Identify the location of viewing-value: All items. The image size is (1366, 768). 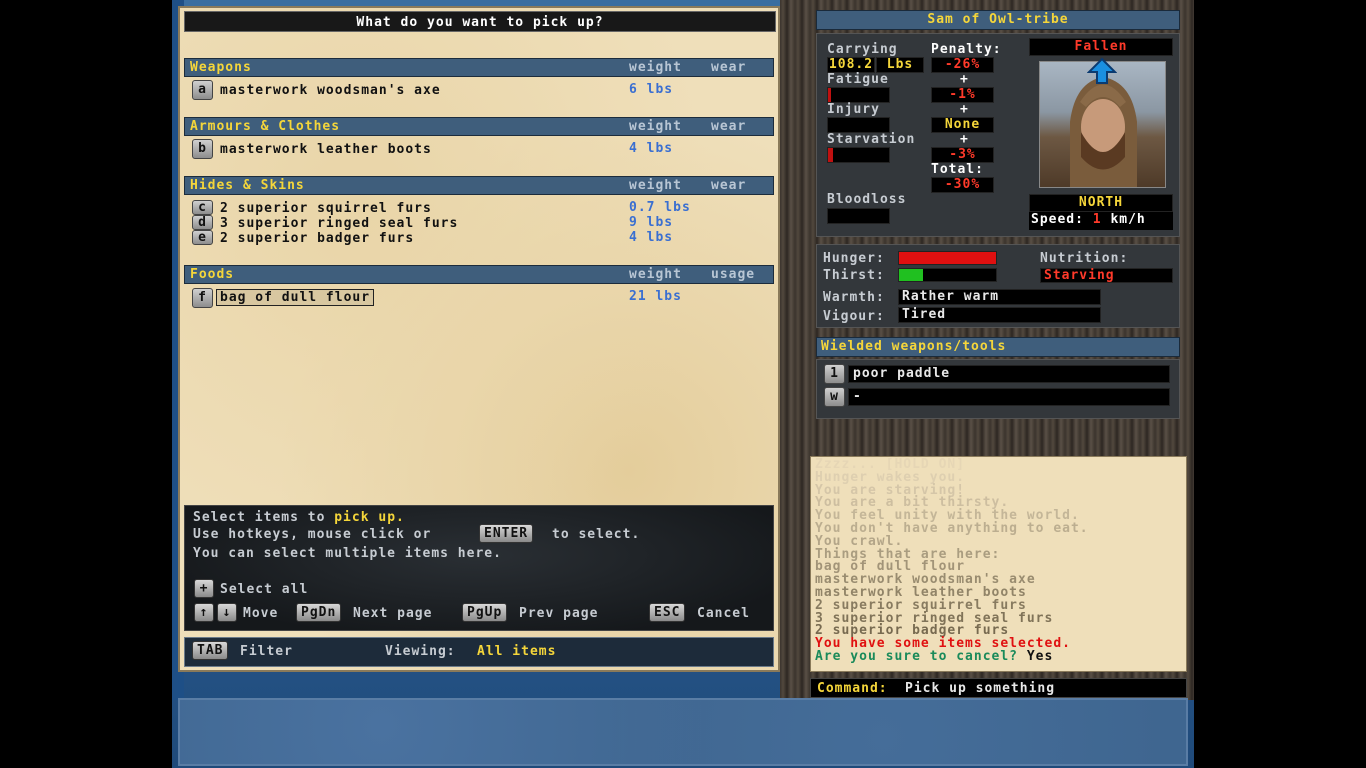
(517, 651).